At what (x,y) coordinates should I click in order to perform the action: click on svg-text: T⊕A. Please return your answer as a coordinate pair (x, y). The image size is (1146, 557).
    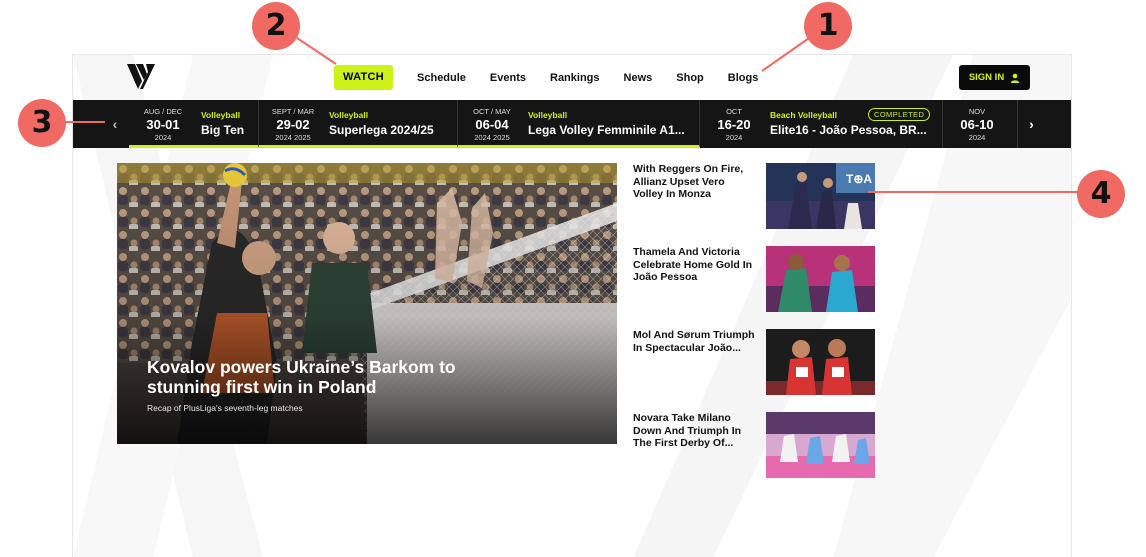
    Looking at the image, I should click on (859, 179).